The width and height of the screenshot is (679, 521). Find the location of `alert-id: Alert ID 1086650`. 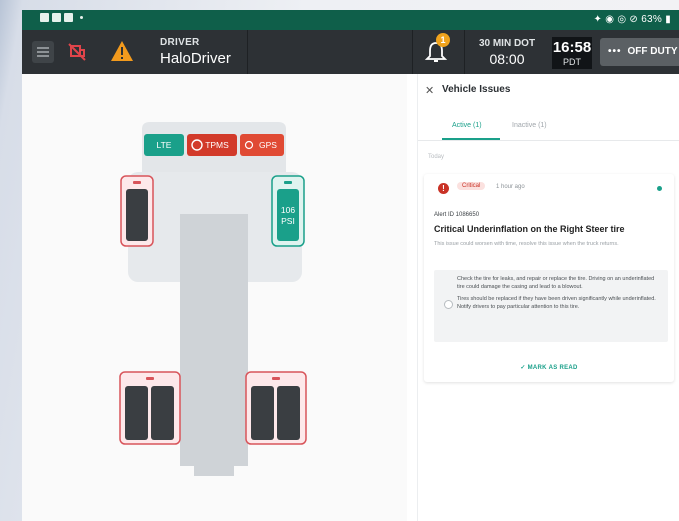

alert-id: Alert ID 1086650 is located at coordinates (457, 215).